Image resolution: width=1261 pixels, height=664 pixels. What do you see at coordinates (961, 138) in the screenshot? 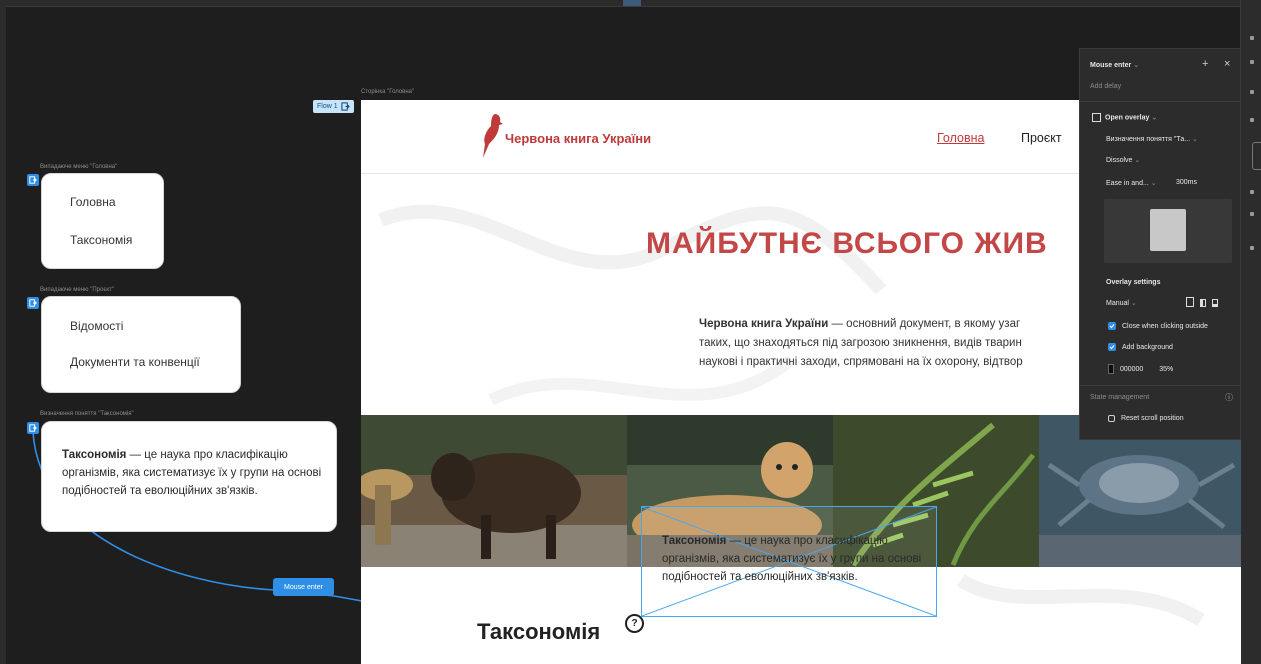
I see `nav-home: Головна` at bounding box center [961, 138].